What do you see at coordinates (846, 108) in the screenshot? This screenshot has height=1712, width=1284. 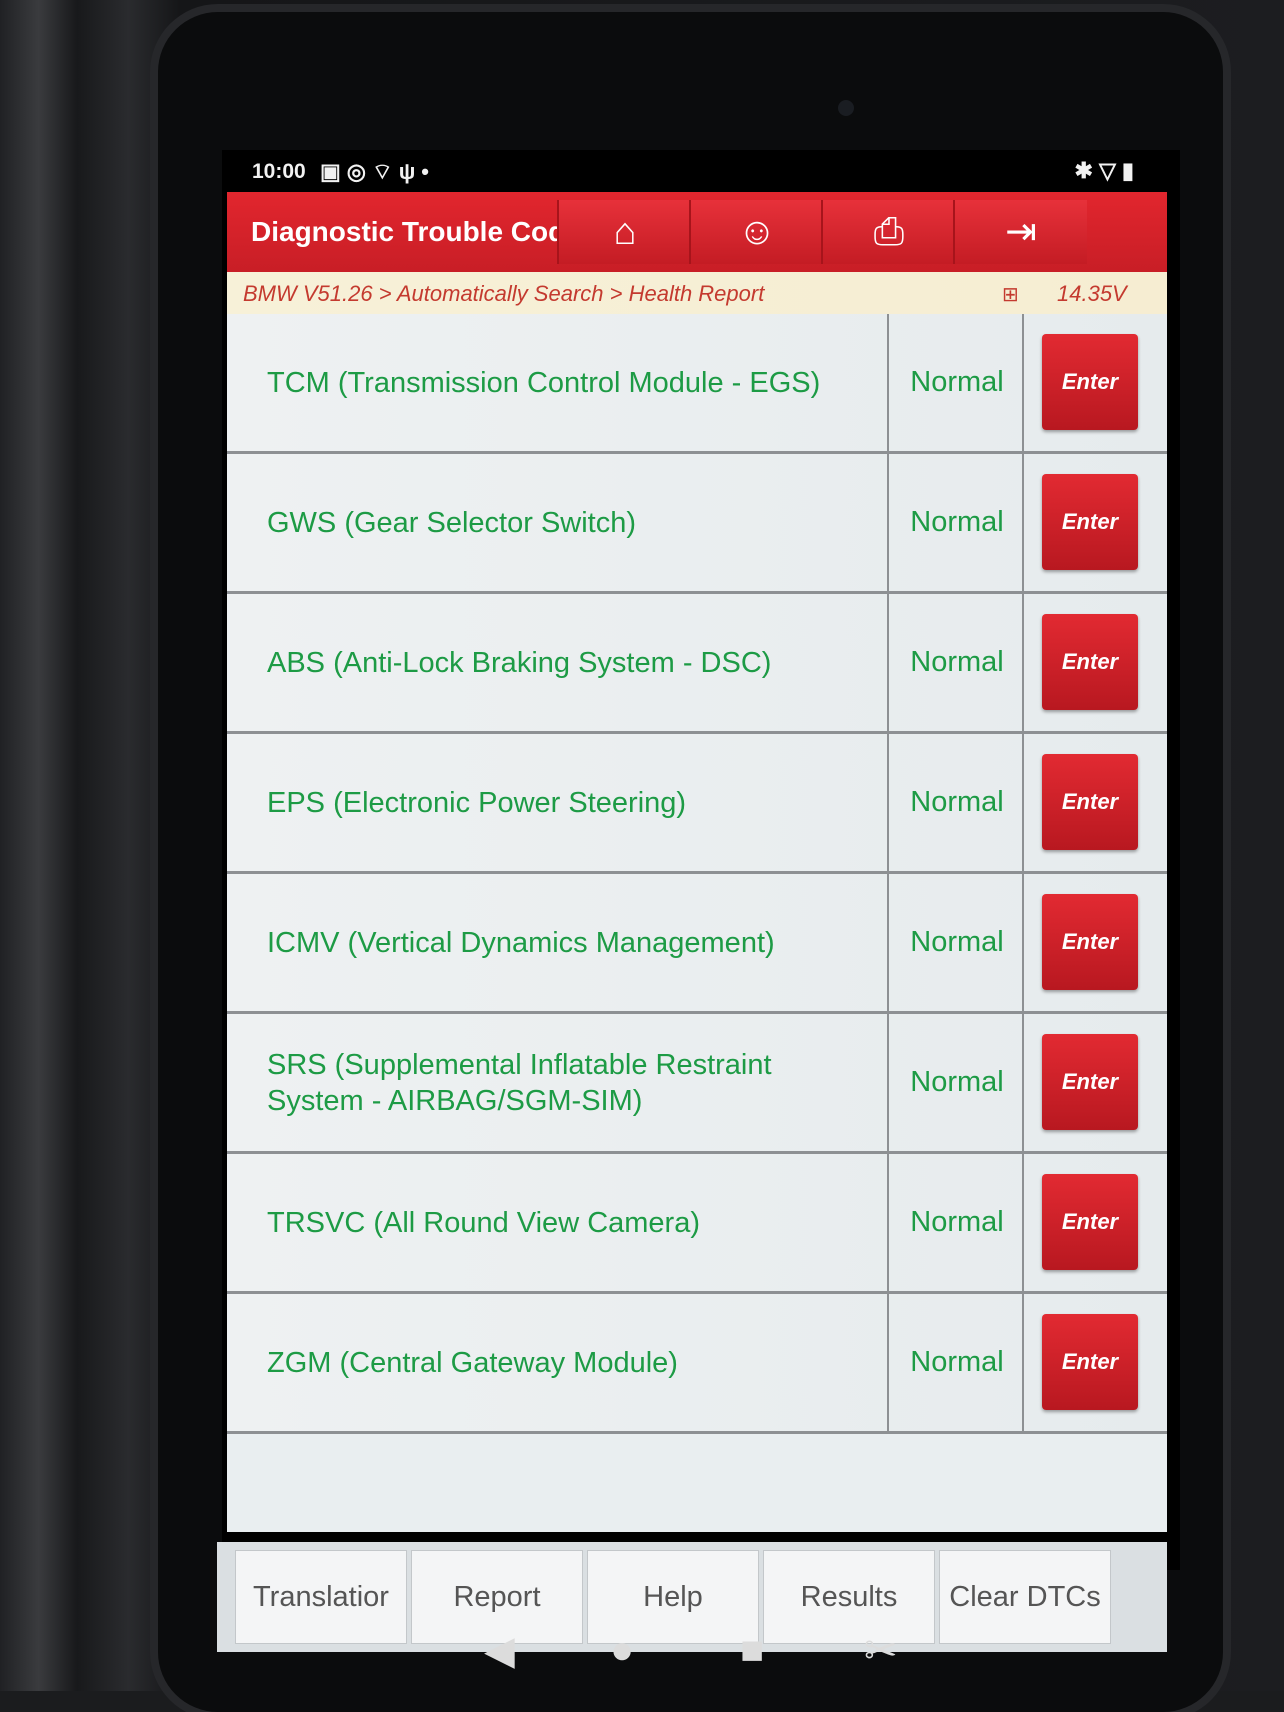 I see `front-camera` at bounding box center [846, 108].